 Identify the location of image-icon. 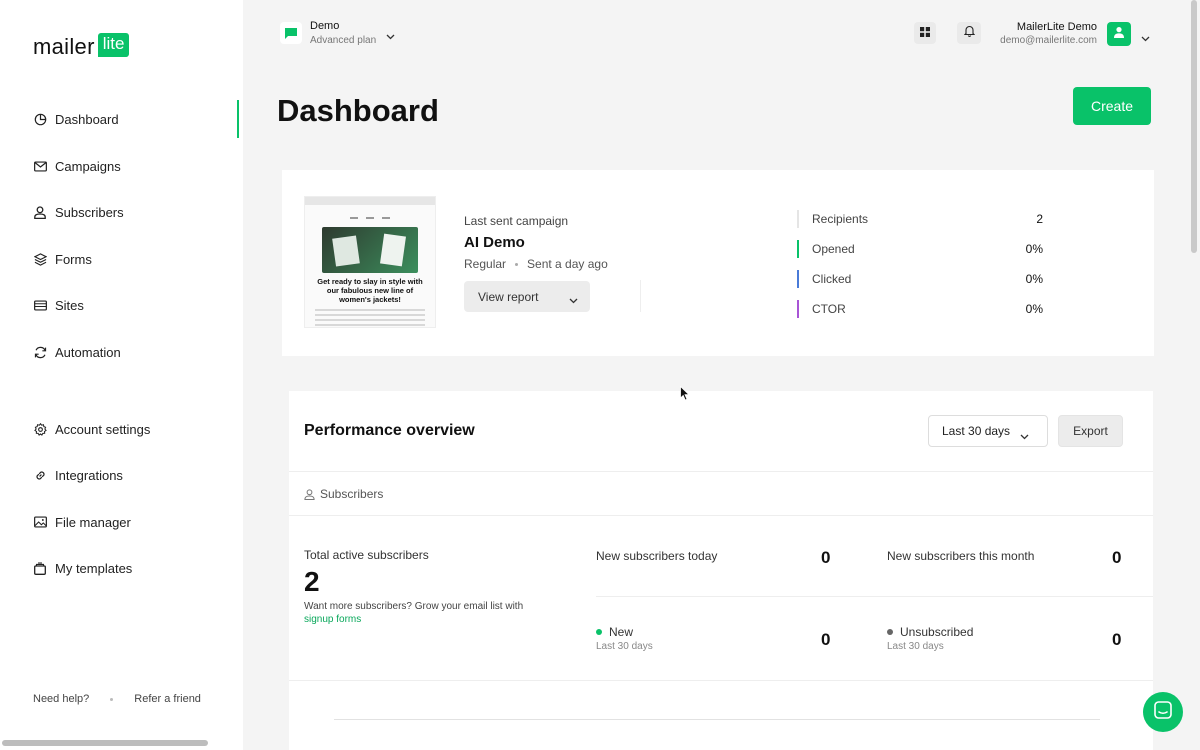
(40, 522).